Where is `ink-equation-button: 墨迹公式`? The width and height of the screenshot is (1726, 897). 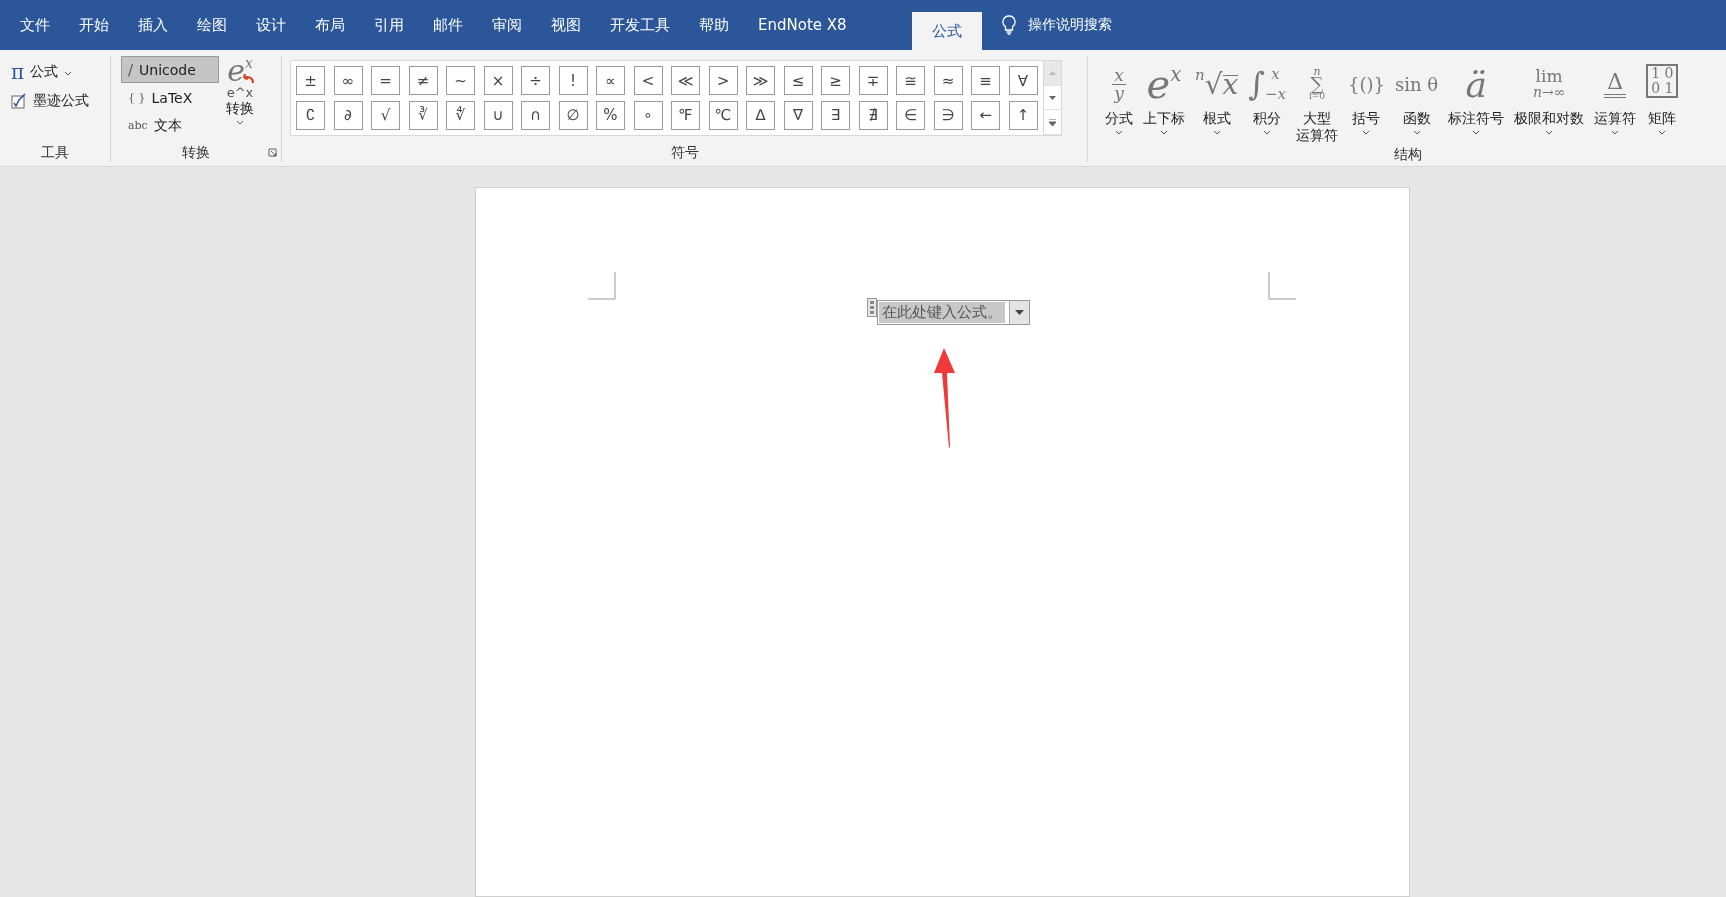
ink-equation-button: 墨迹公式 is located at coordinates (50, 100).